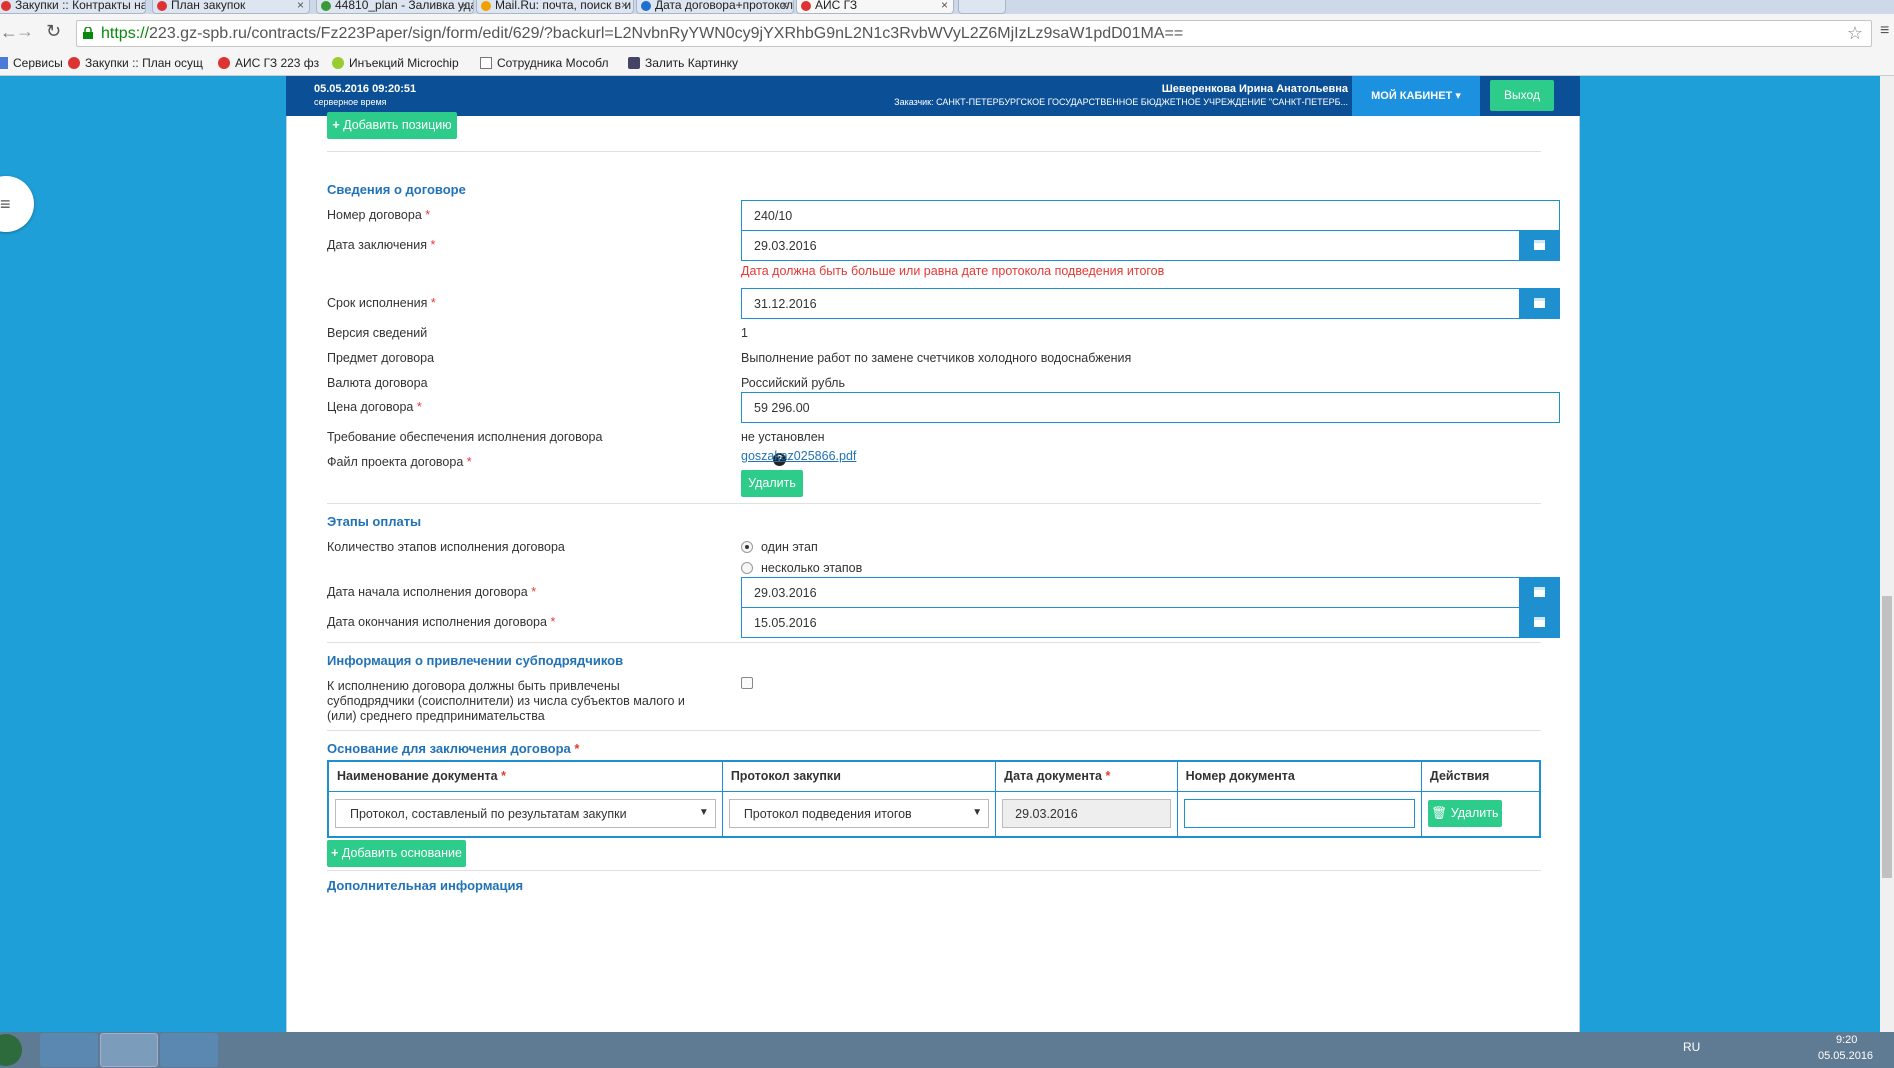 The height and width of the screenshot is (1068, 1894). What do you see at coordinates (1130, 303) in the screenshot?
I see `execution-term-input: 31.12.2016` at bounding box center [1130, 303].